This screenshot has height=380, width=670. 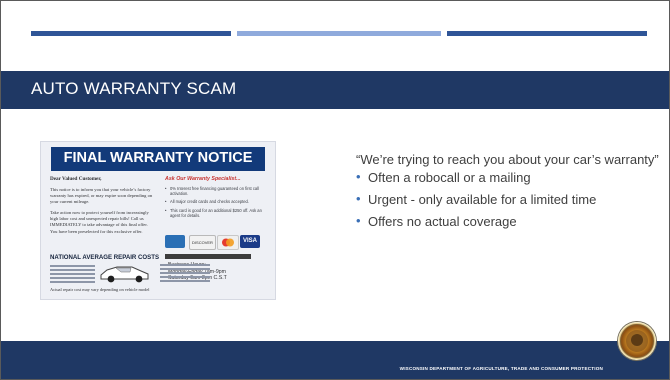 What do you see at coordinates (339, 33) in the screenshot?
I see `accent-bar-middle` at bounding box center [339, 33].